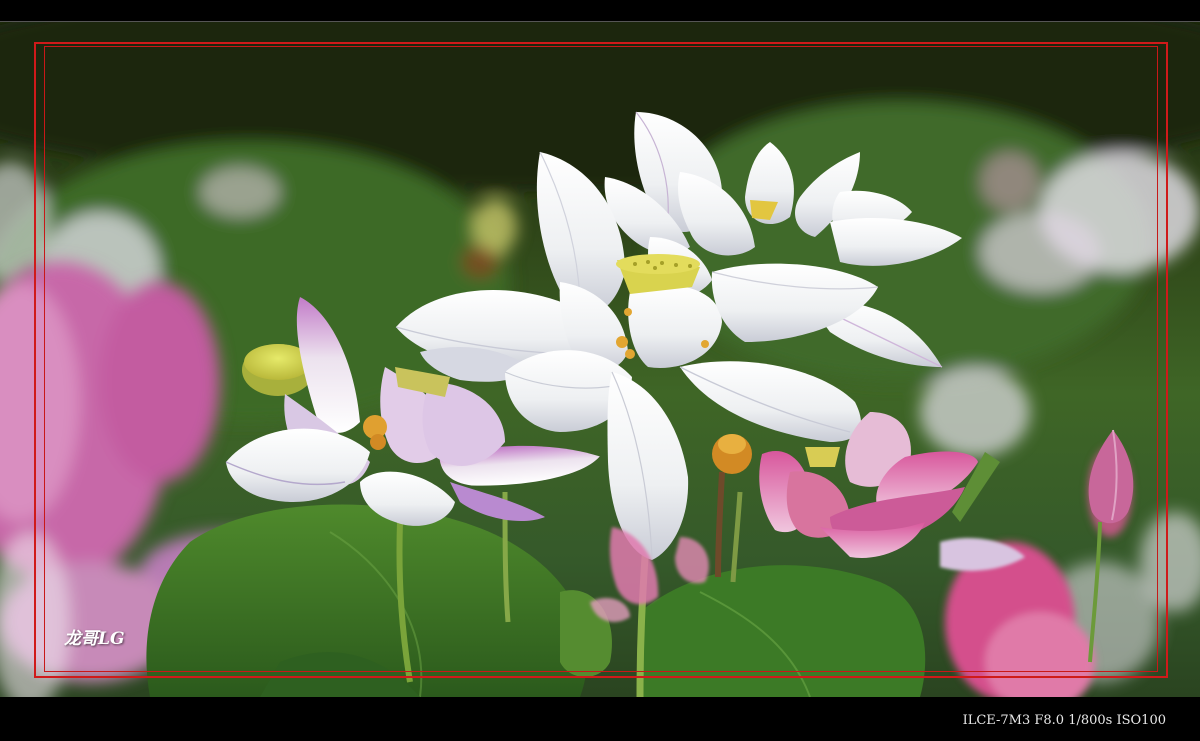  I want to click on watermark-signature: 龙哥LG, so click(94, 639).